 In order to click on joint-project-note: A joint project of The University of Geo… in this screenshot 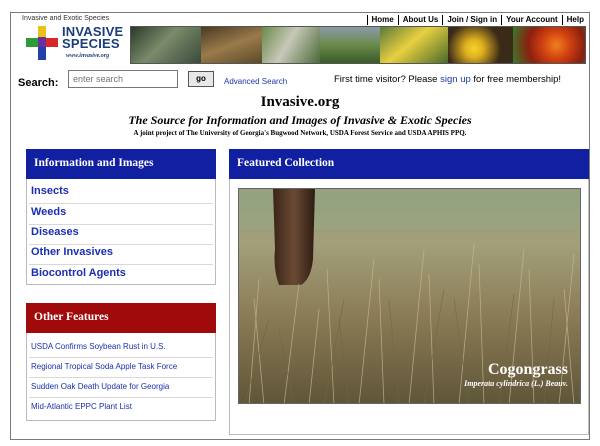, I will do `click(300, 133)`.